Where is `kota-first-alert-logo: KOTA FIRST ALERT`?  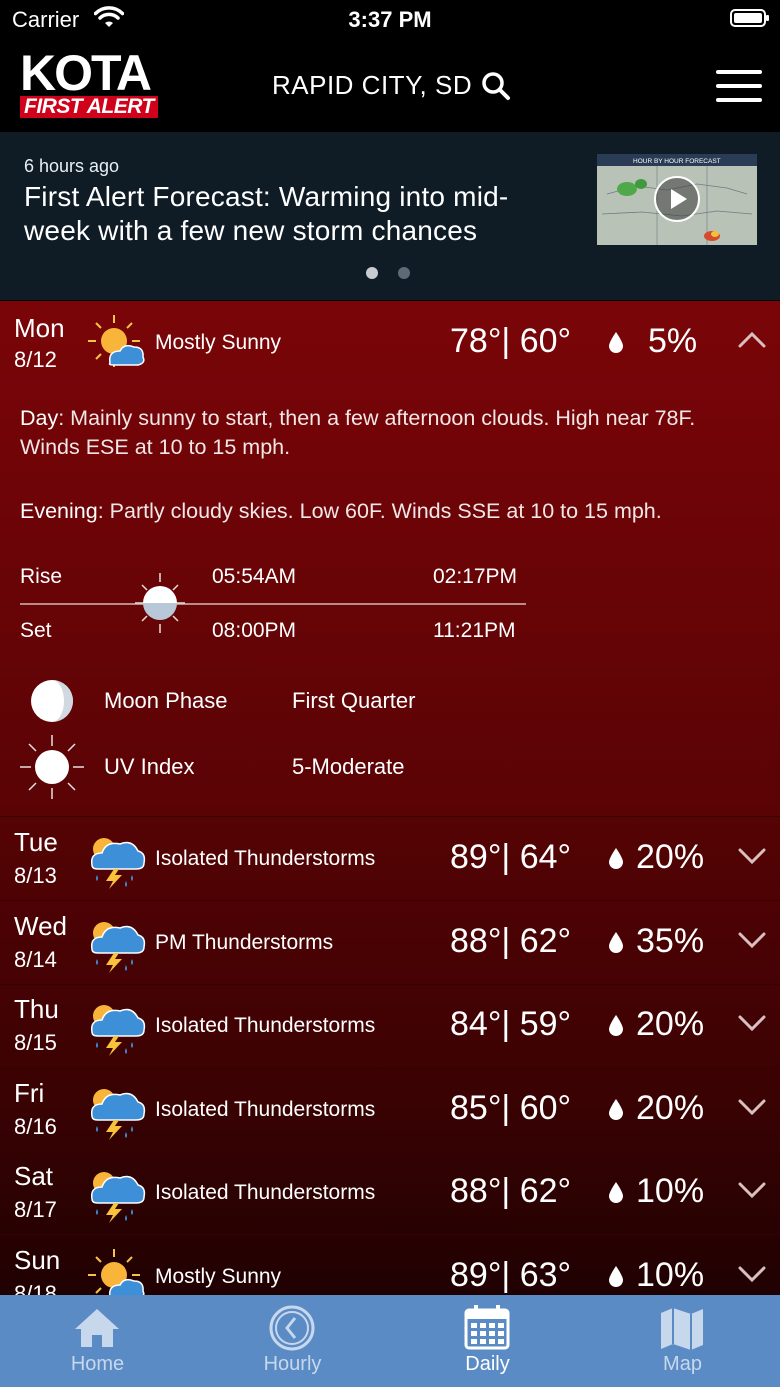 kota-first-alert-logo: KOTA FIRST ALERT is located at coordinates (104, 84).